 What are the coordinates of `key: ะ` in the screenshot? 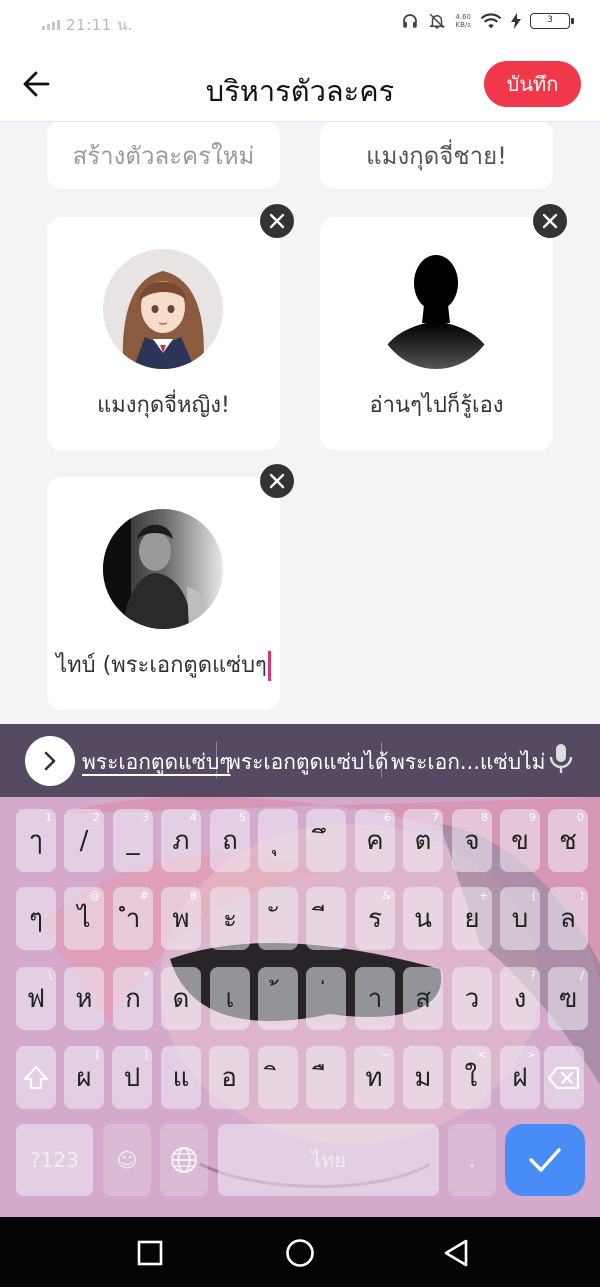 It's located at (230, 918).